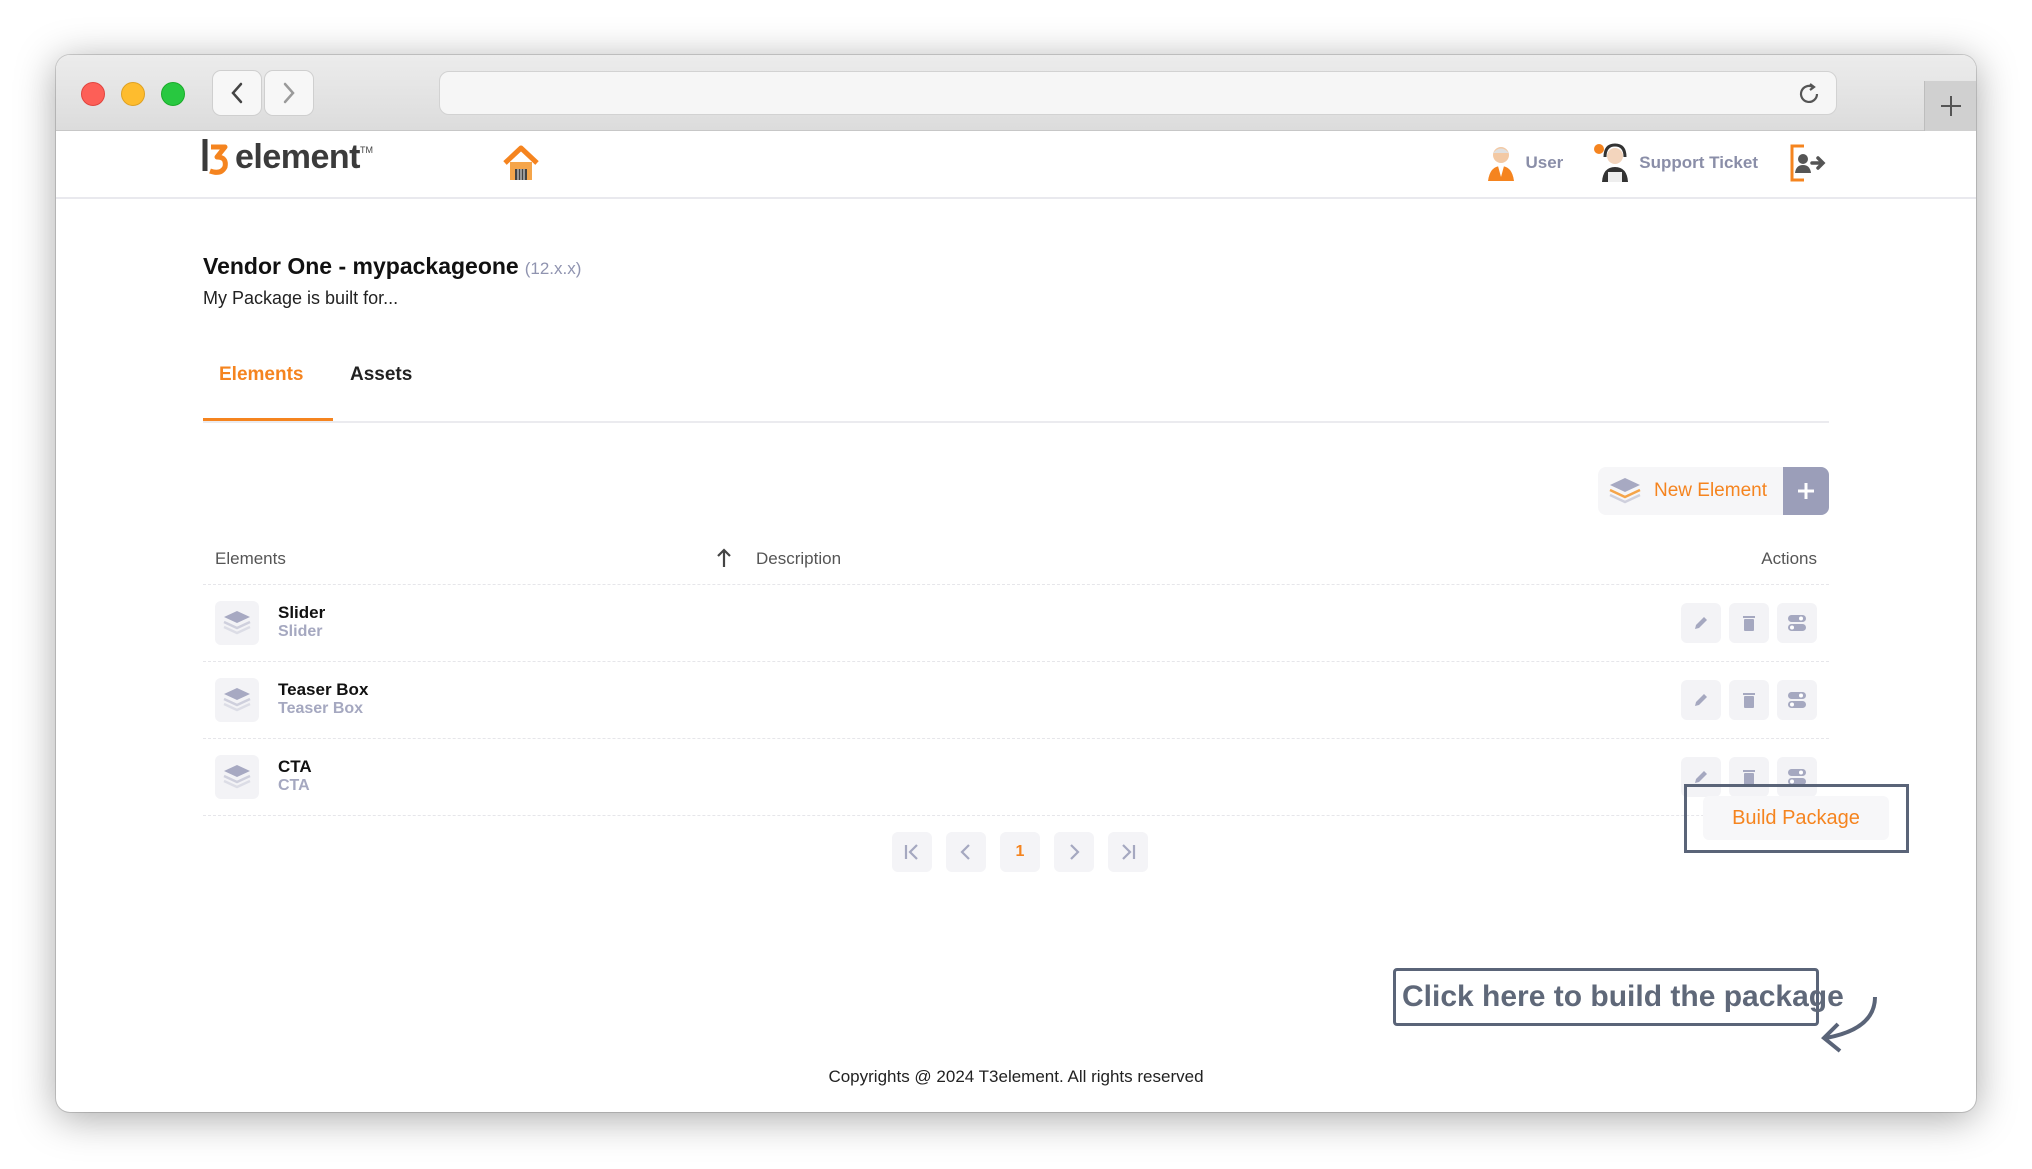  Describe the element at coordinates (1016, 623) in the screenshot. I see `table-row: Slider Slider` at that location.